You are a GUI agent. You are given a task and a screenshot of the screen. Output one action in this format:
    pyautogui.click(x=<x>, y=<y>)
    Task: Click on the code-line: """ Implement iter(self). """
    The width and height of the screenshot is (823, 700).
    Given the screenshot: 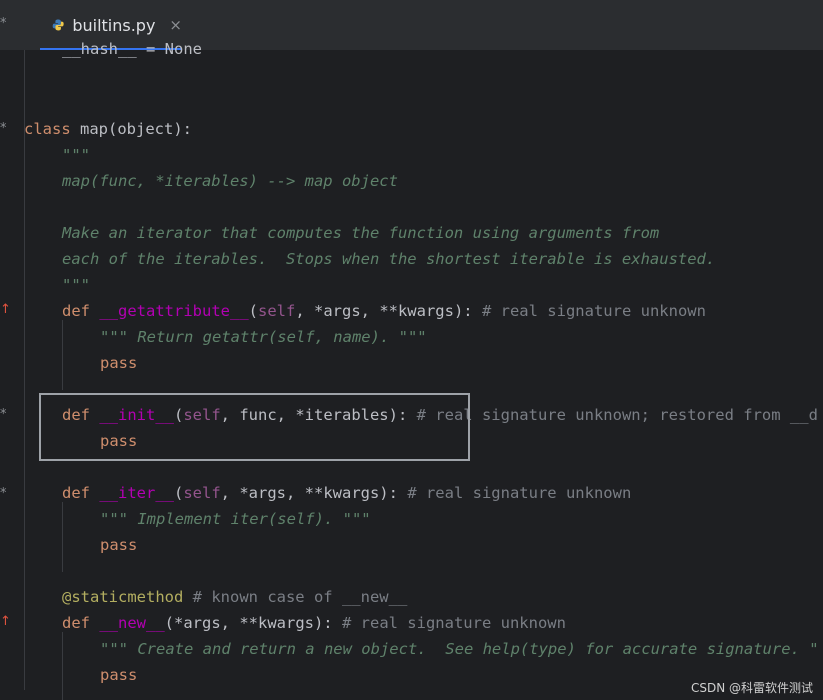 What is the action you would take?
    pyautogui.click(x=235, y=519)
    